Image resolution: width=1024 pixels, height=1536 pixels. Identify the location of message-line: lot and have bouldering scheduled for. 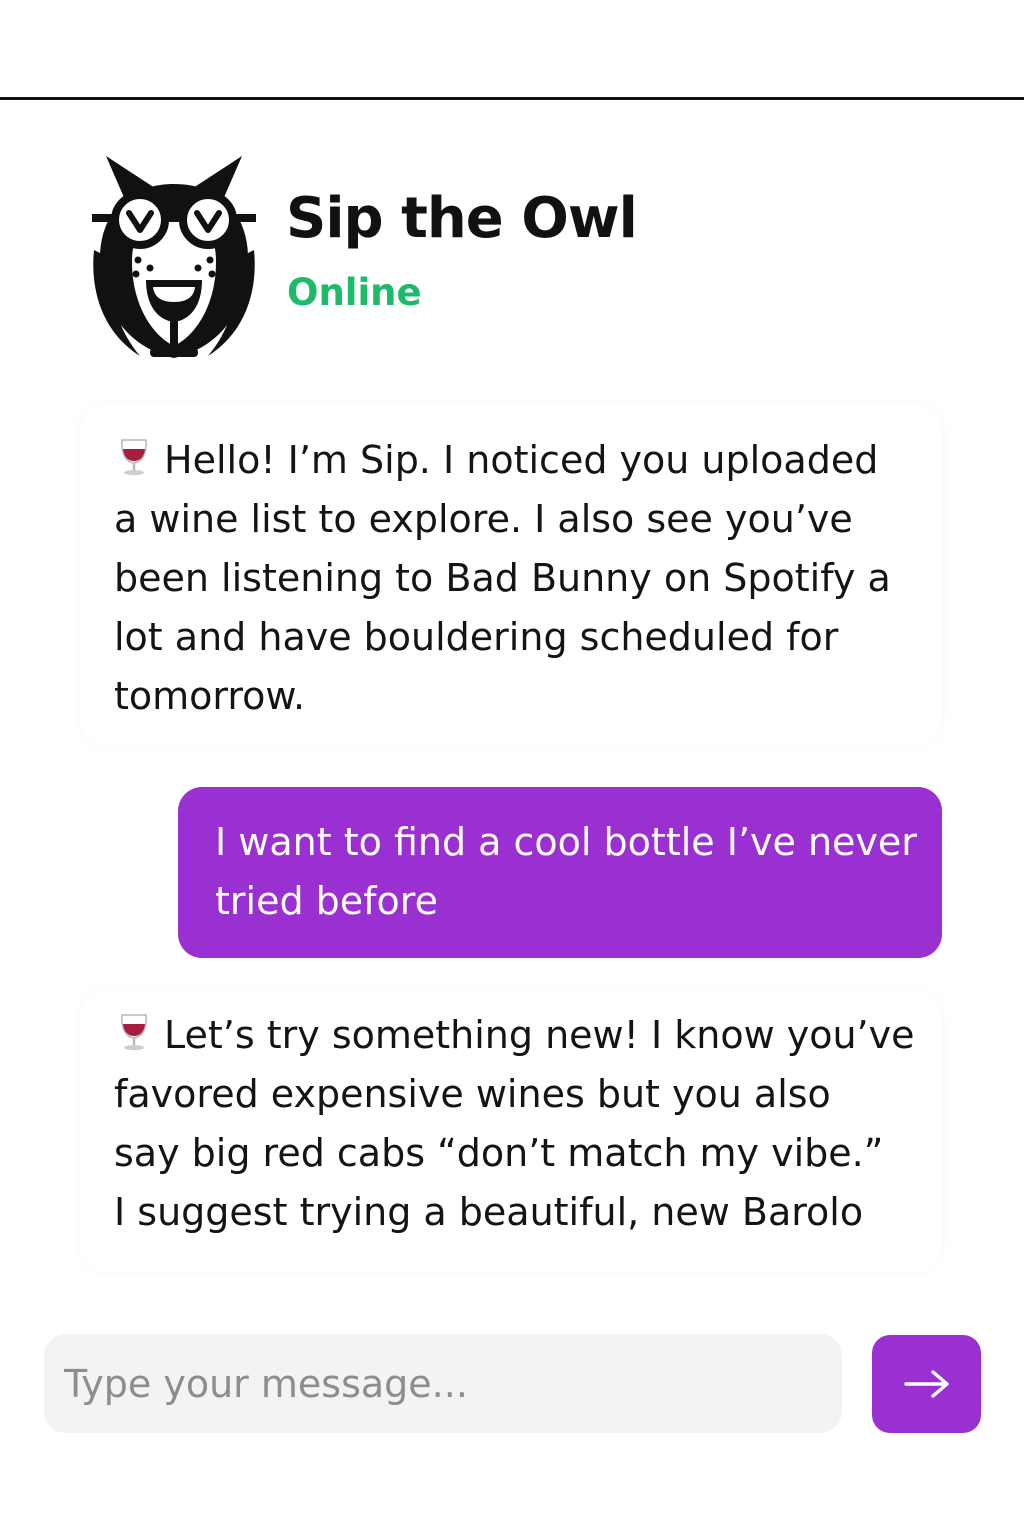
(476, 637).